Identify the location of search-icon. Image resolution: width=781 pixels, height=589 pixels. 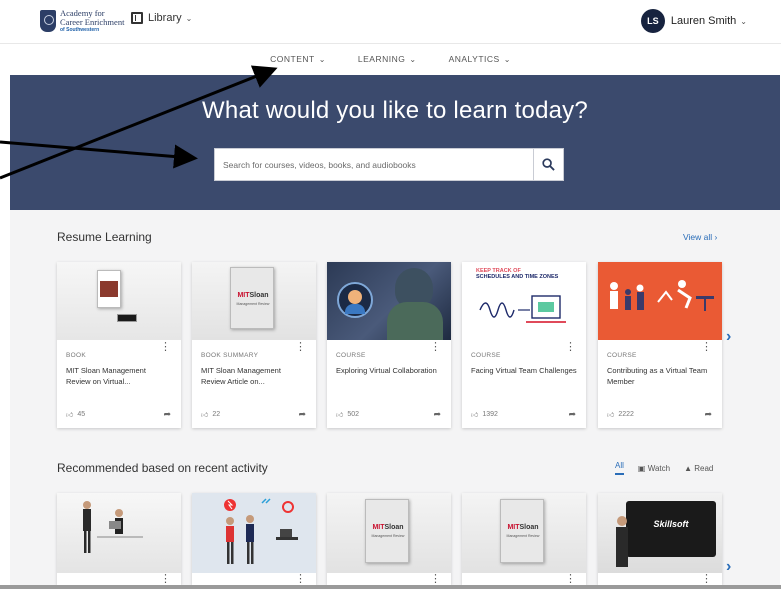
(548, 164).